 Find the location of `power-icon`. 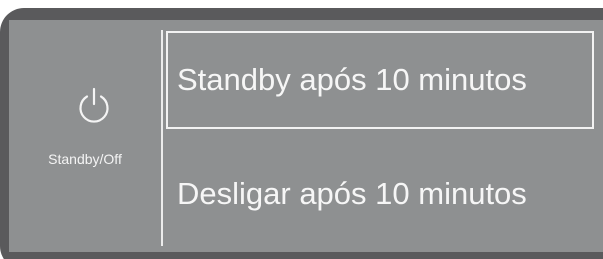

power-icon is located at coordinates (94, 105).